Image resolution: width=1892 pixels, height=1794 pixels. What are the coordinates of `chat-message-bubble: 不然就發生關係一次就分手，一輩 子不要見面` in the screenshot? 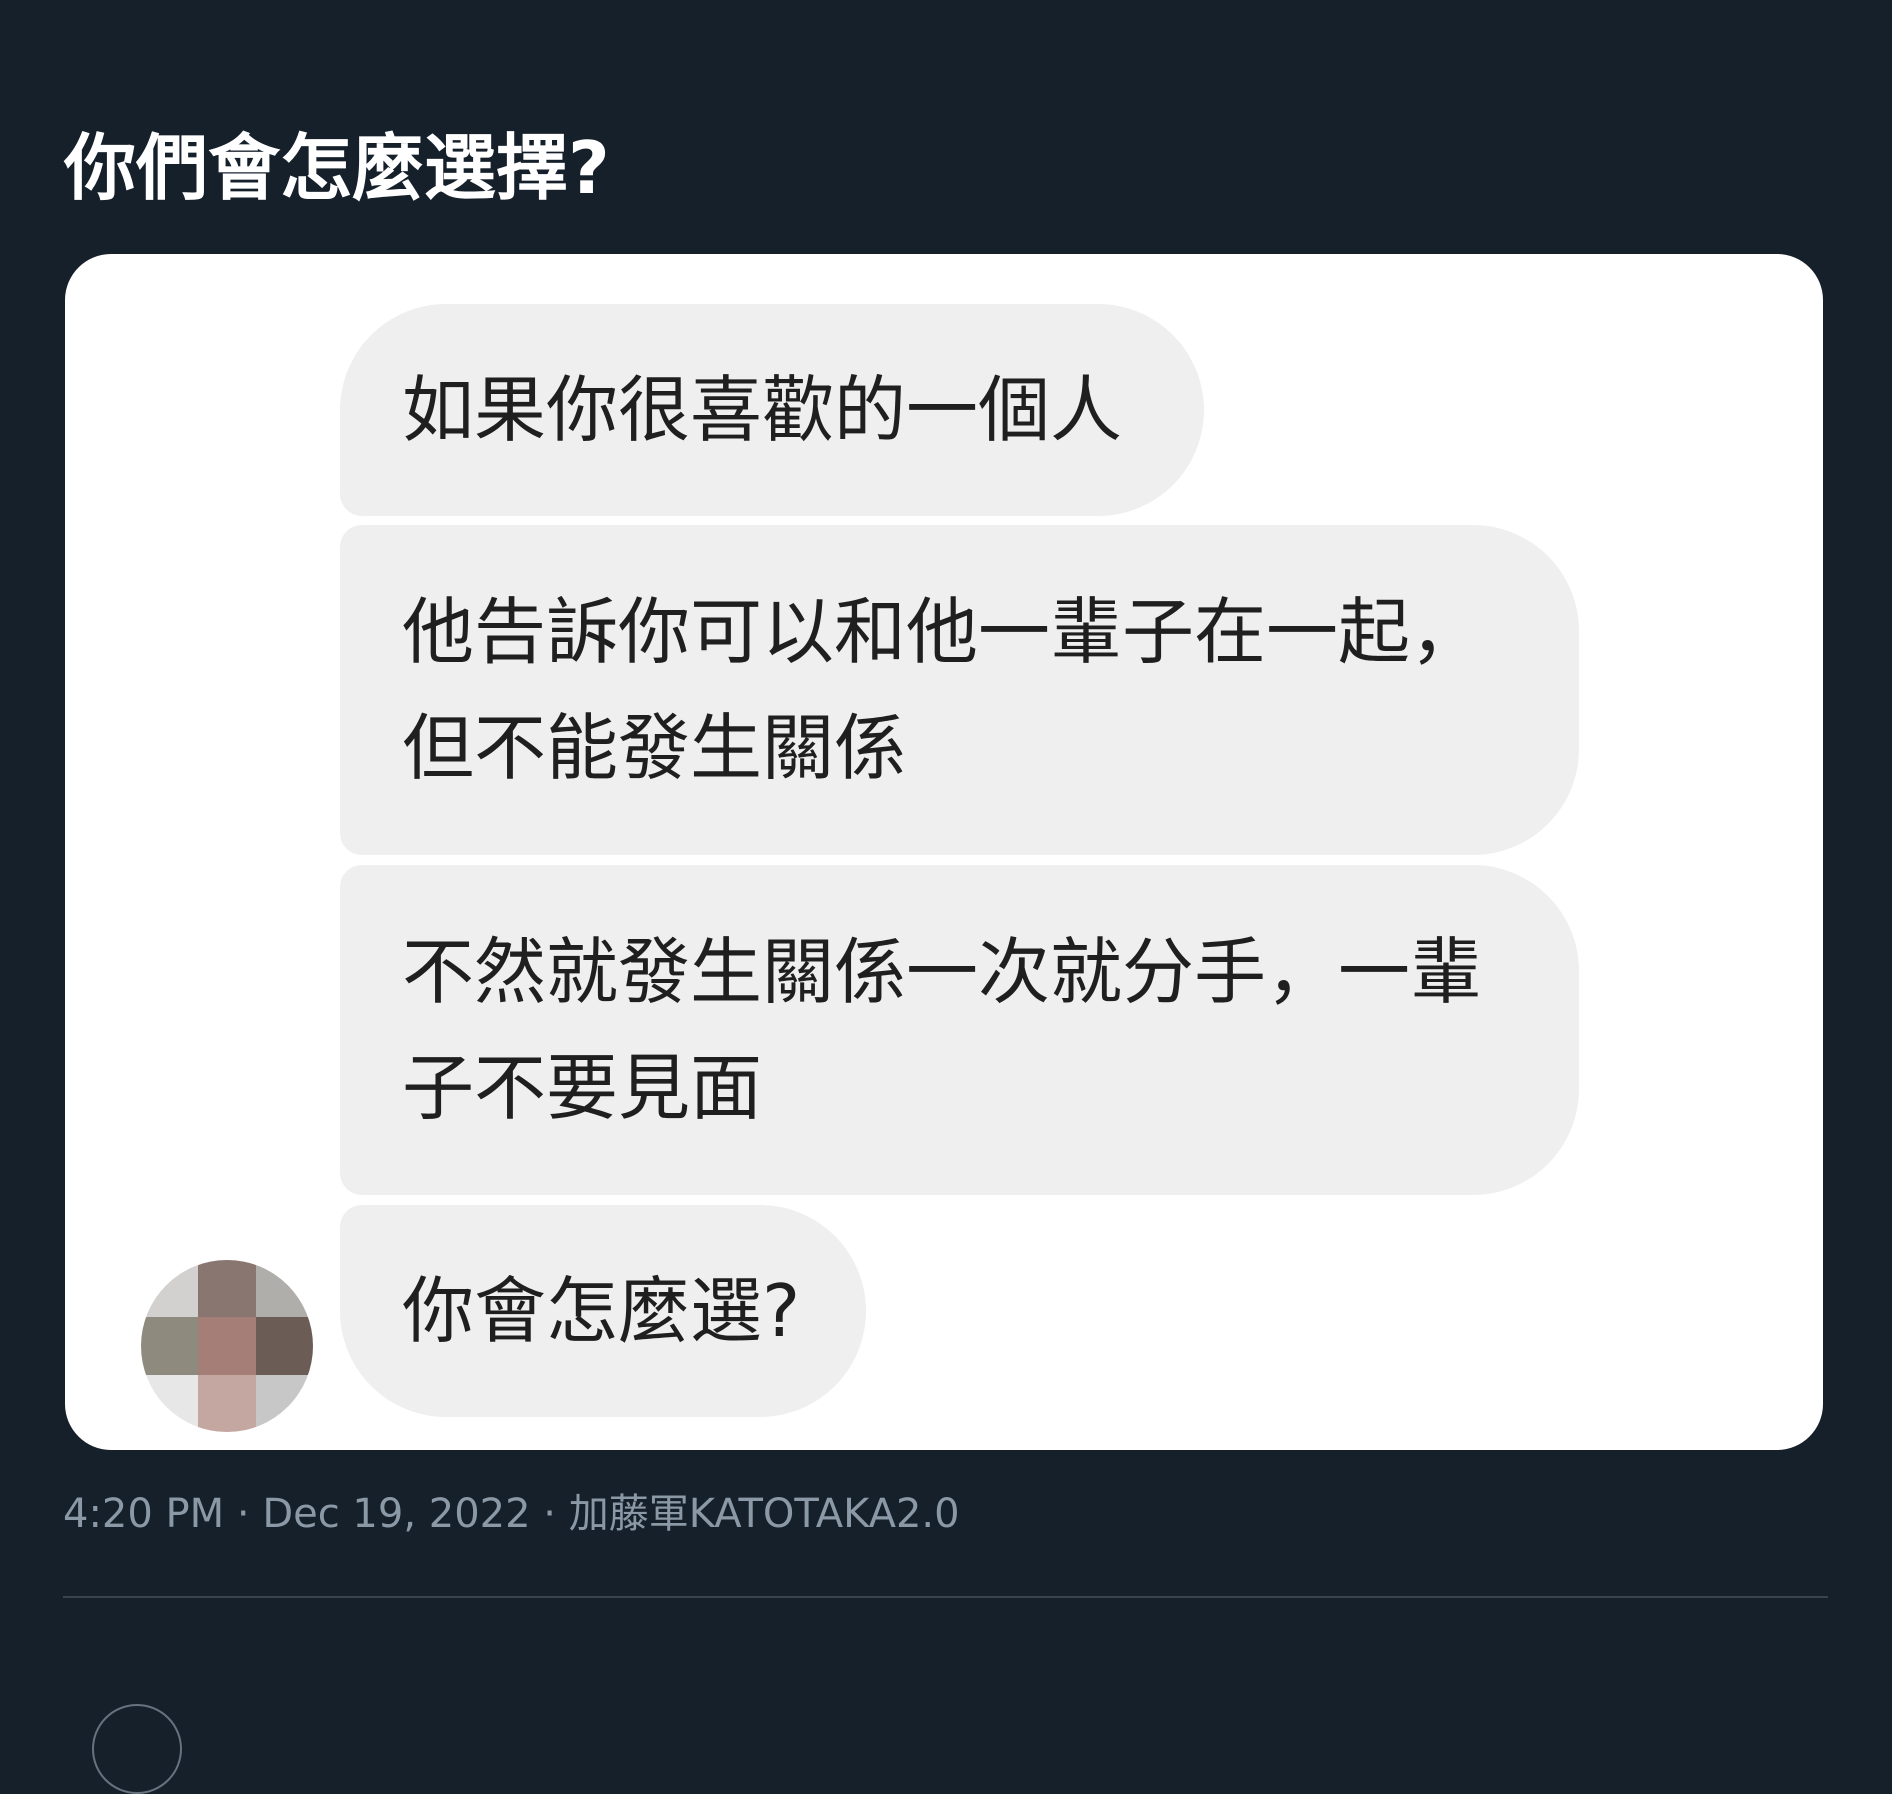 It's located at (959, 1030).